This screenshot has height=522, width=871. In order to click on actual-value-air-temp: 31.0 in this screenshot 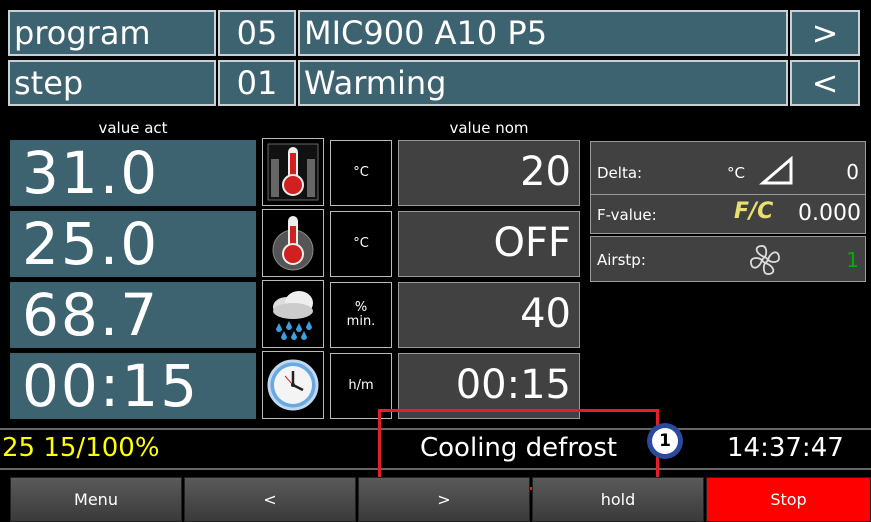, I will do `click(133, 173)`.